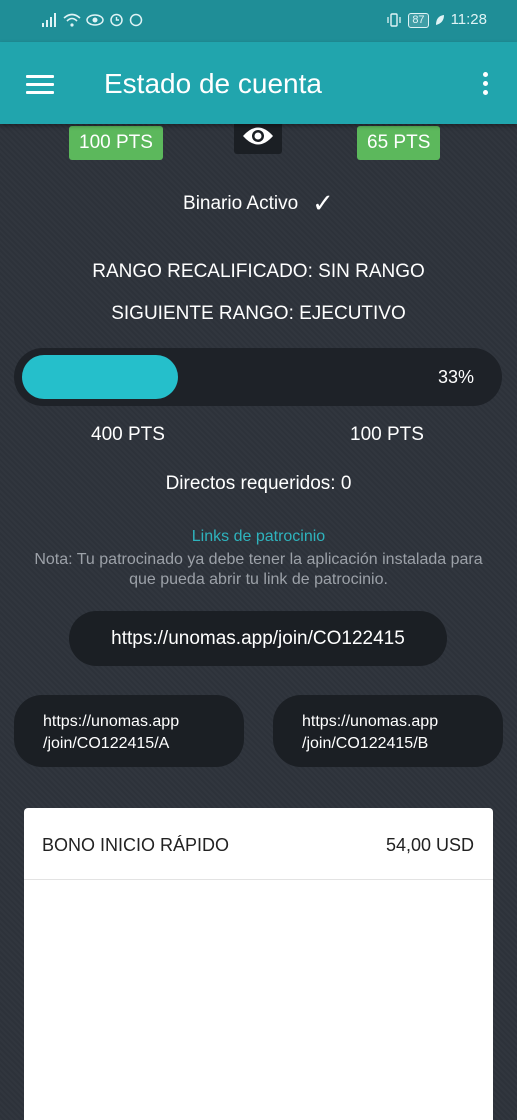 This screenshot has height=1120, width=517. I want to click on sponsor-link-a: https://unomas.app /join/CO122415/A, so click(129, 731).